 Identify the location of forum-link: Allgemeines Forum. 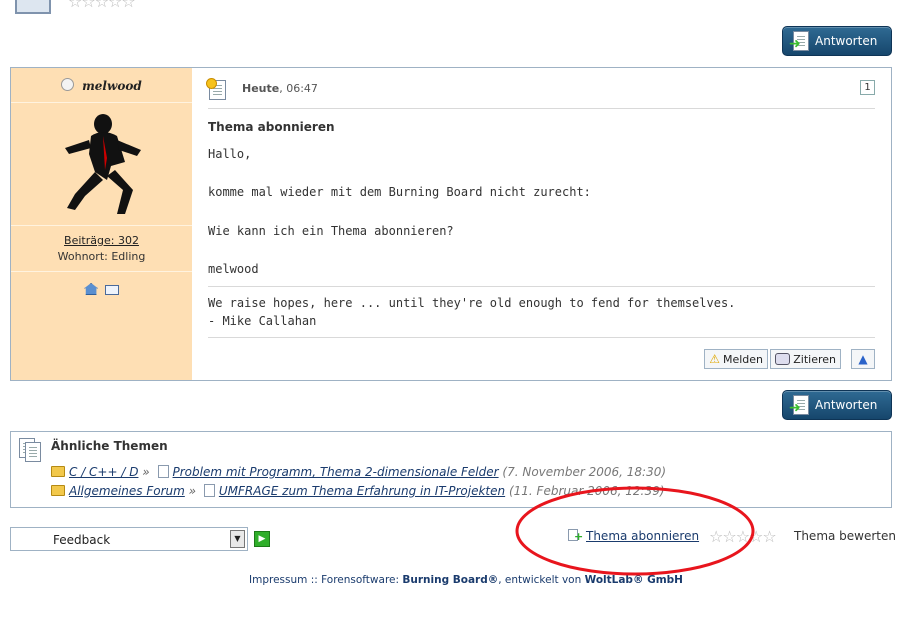
(127, 491).